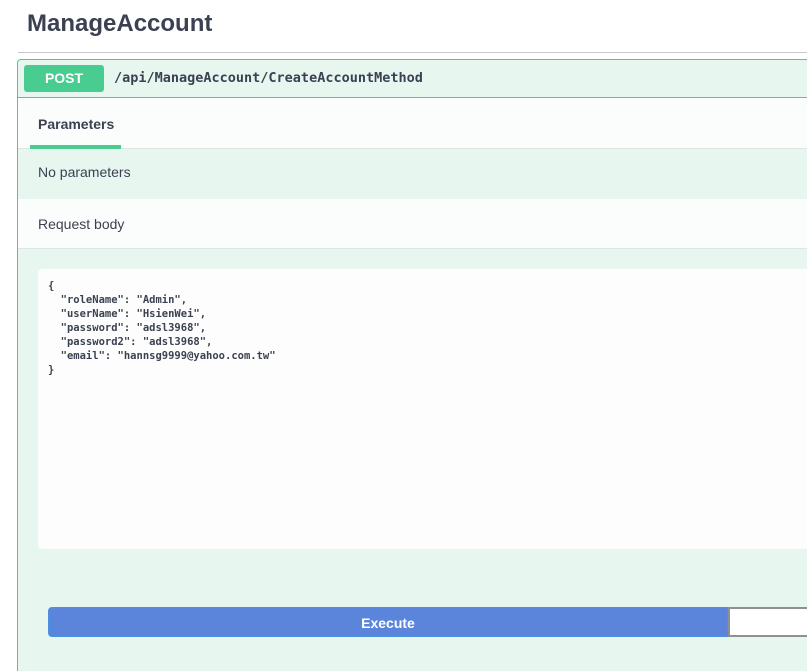  I want to click on no-parameters-text: No parameters, so click(84, 172).